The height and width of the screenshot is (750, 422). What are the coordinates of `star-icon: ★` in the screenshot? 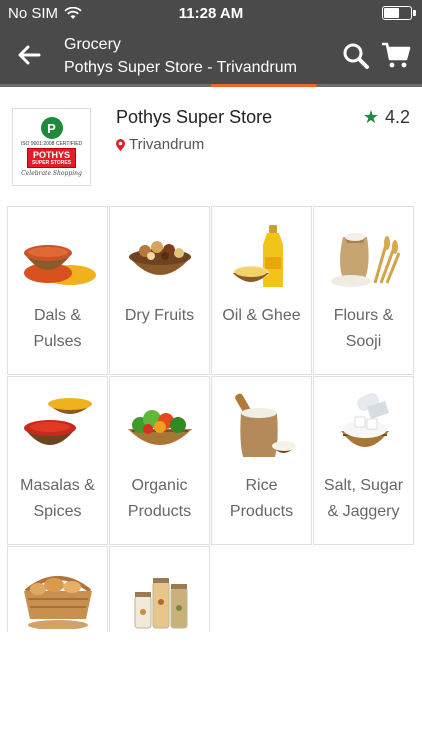 It's located at (370, 117).